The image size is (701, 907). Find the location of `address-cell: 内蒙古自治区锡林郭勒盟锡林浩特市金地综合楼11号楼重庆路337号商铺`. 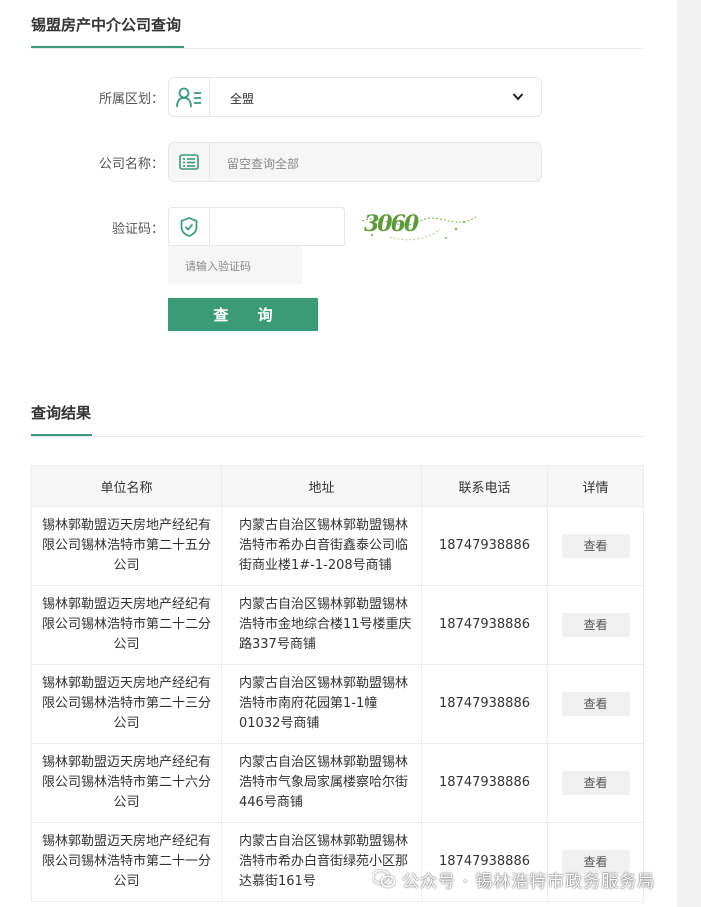

address-cell: 内蒙古自治区锡林郭勒盟锡林浩特市金地综合楼11号楼重庆路337号商铺 is located at coordinates (321, 625).